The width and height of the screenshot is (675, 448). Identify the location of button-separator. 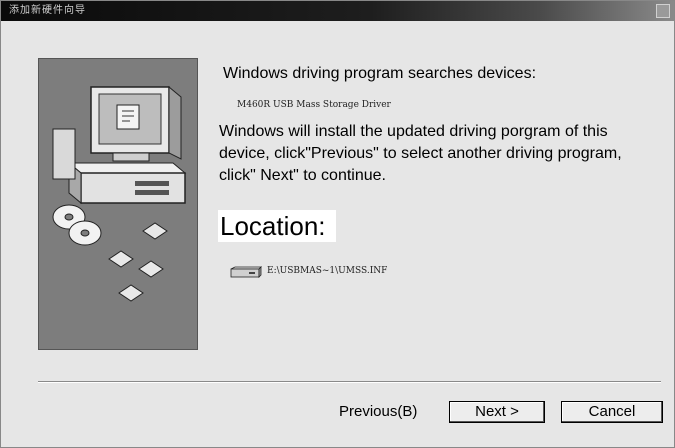
(349, 382).